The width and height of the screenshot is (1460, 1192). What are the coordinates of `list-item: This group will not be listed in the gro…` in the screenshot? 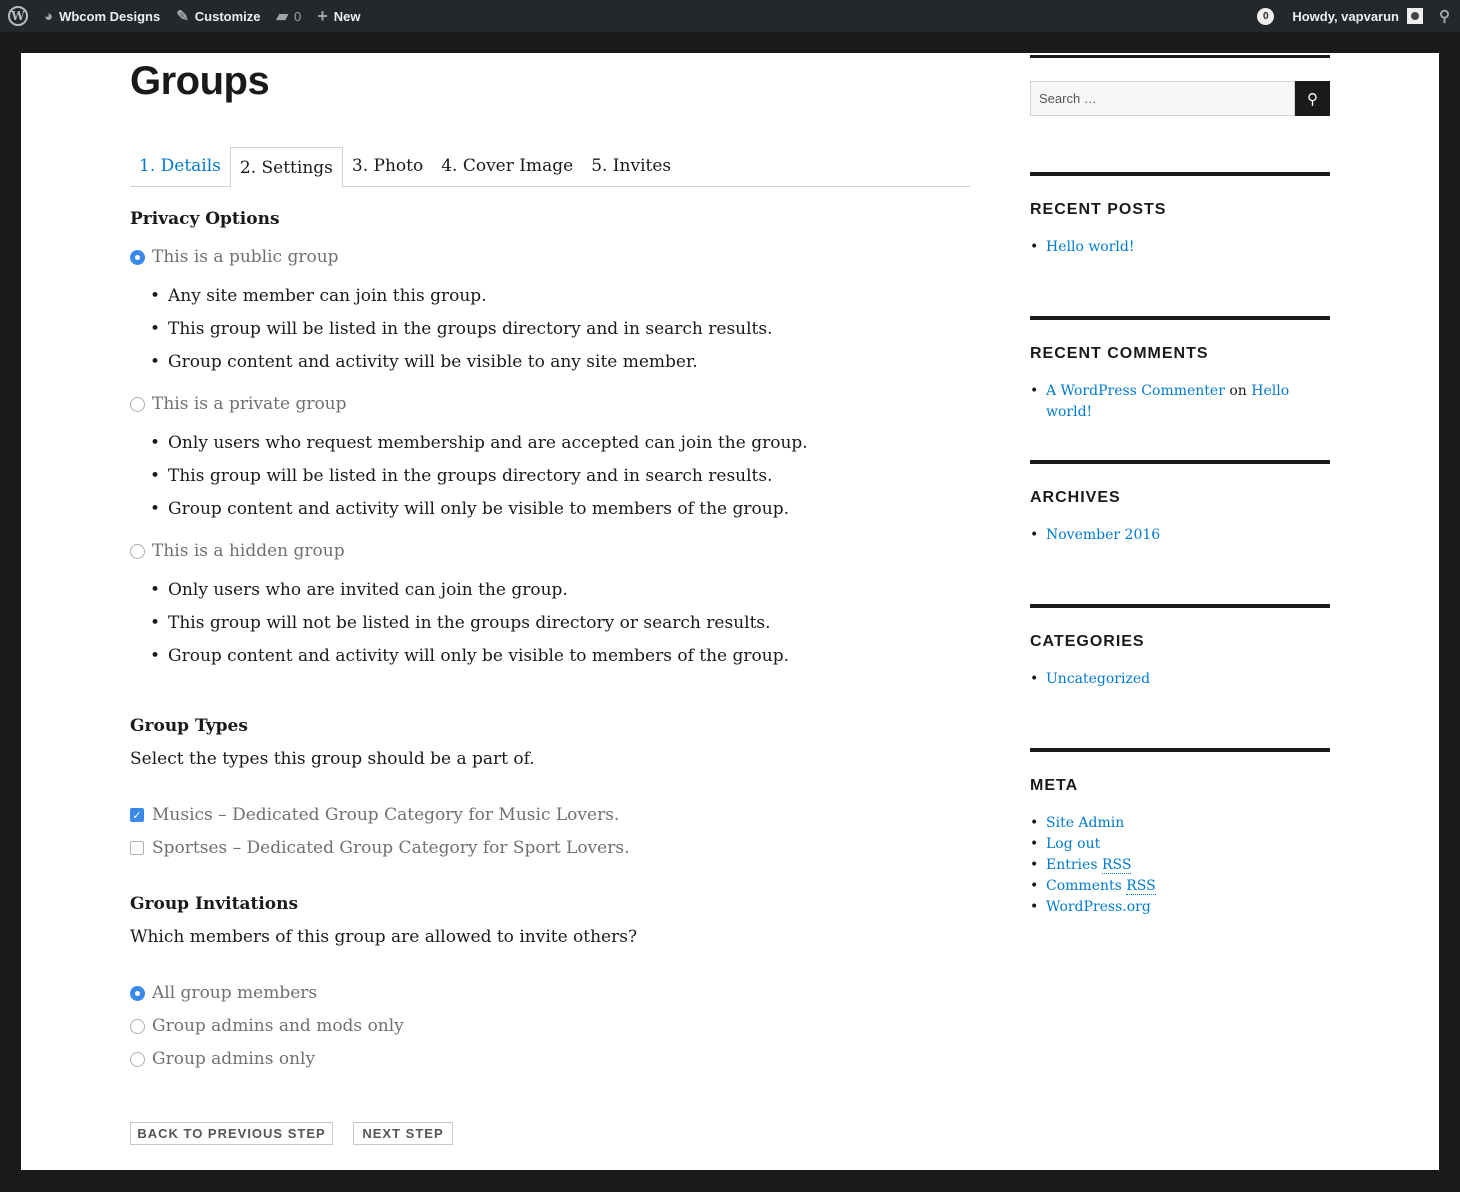 It's located at (469, 628).